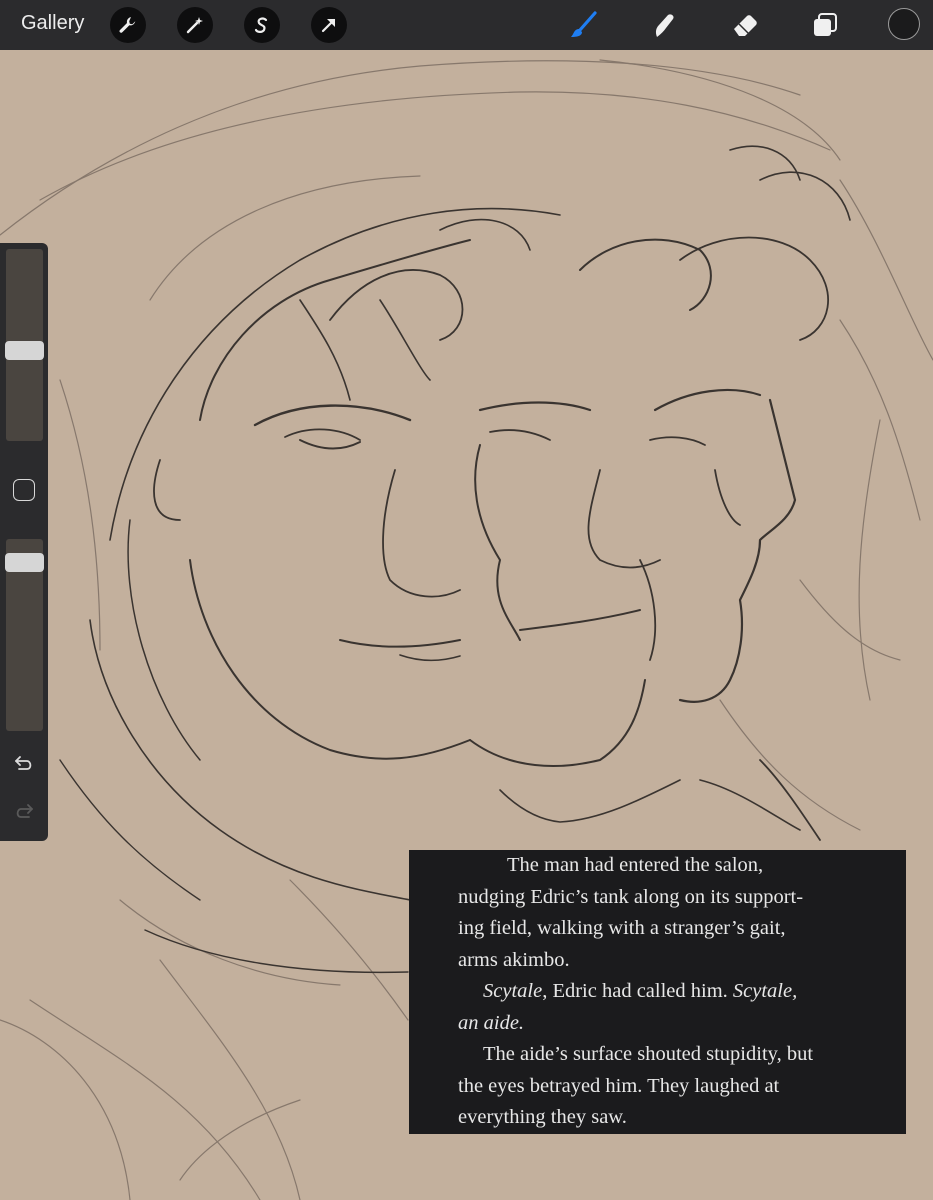 The width and height of the screenshot is (933, 1200). I want to click on magic-wand-icon, so click(195, 25).